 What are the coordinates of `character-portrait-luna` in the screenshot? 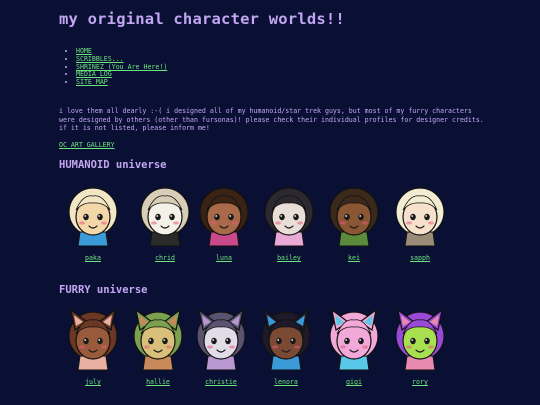 It's located at (224, 215).